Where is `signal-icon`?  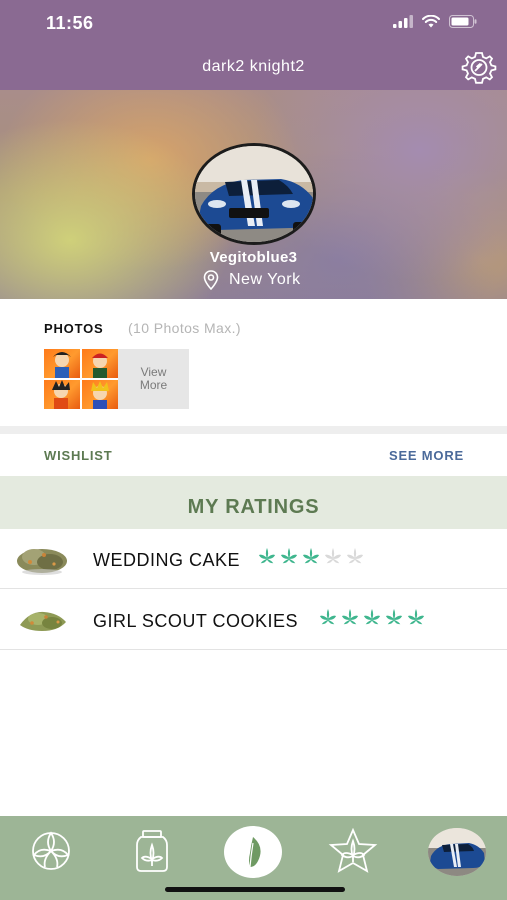
signal-icon is located at coordinates (403, 21).